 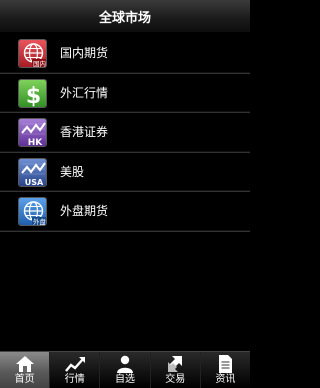 What do you see at coordinates (36, 142) in the screenshot?
I see `svg-text: HK` at bounding box center [36, 142].